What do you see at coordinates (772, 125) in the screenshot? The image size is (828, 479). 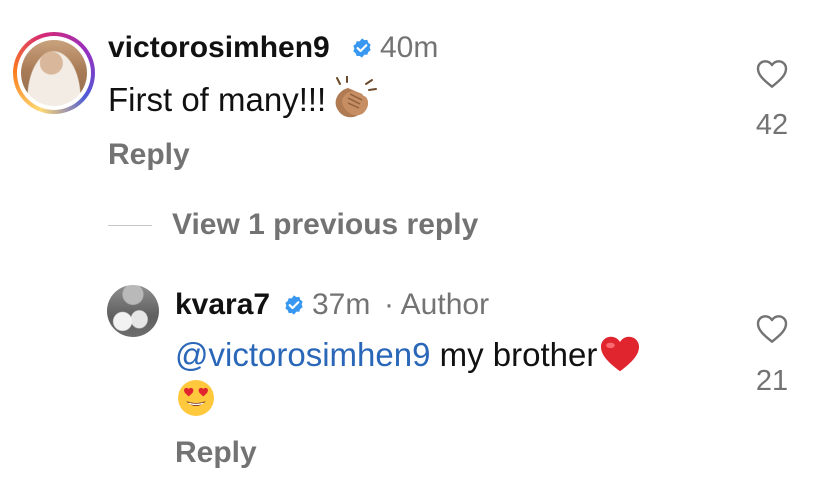 I see `like-count: 42` at bounding box center [772, 125].